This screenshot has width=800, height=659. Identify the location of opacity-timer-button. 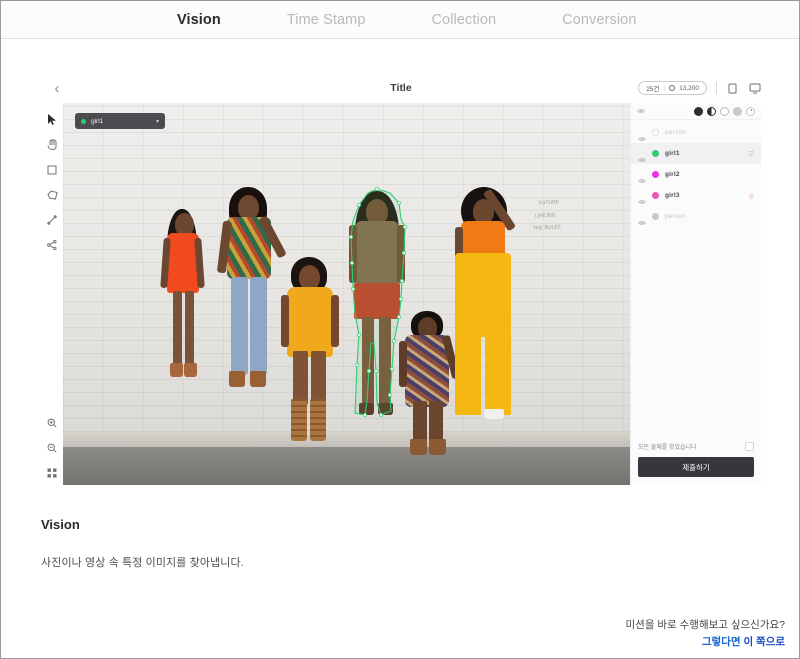
(750, 111).